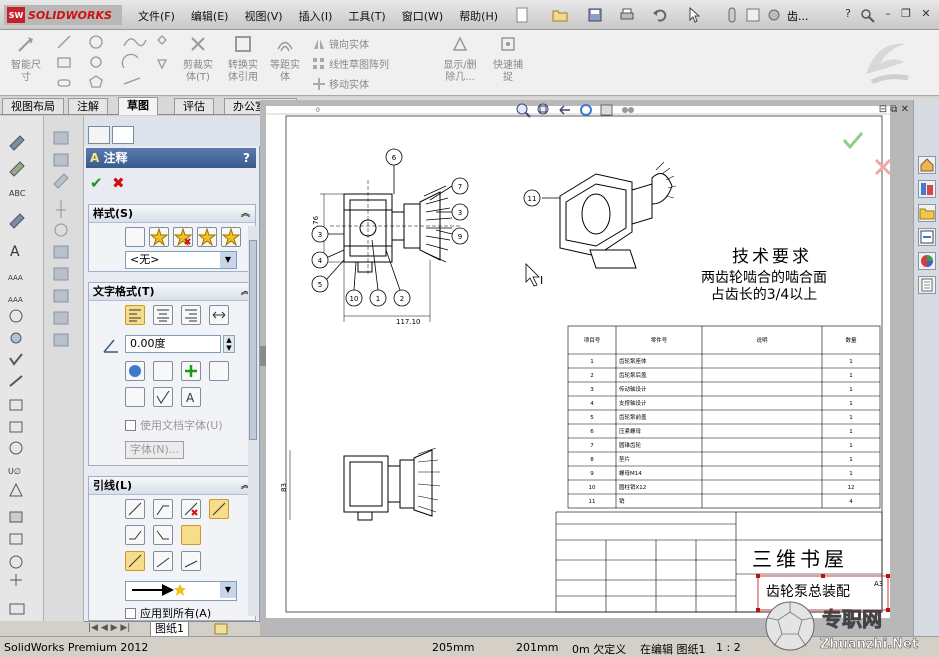  What do you see at coordinates (894, 109) in the screenshot?
I see `view-window-controls: ⊟ ⧉ ✕` at bounding box center [894, 109].